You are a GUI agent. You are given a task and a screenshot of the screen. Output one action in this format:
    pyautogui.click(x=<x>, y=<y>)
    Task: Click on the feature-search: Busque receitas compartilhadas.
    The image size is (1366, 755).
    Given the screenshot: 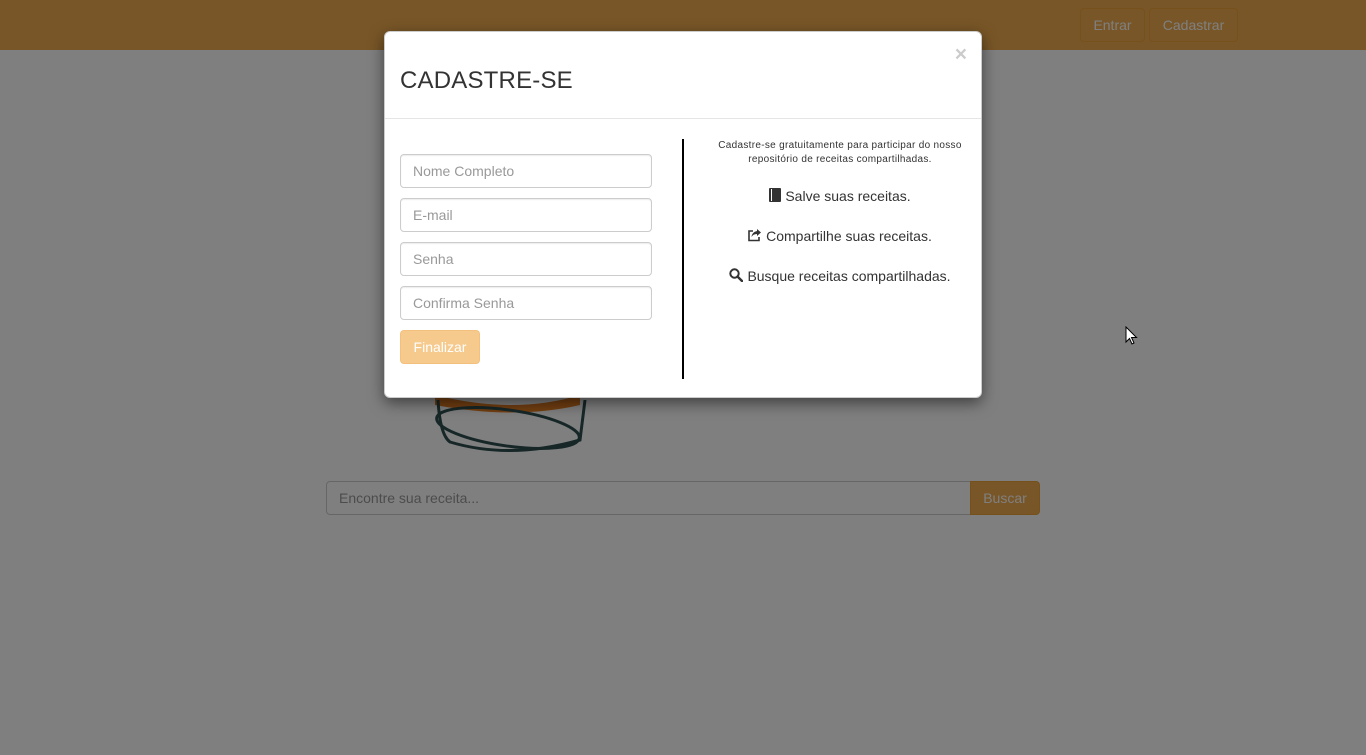 What is the action you would take?
    pyautogui.click(x=840, y=276)
    